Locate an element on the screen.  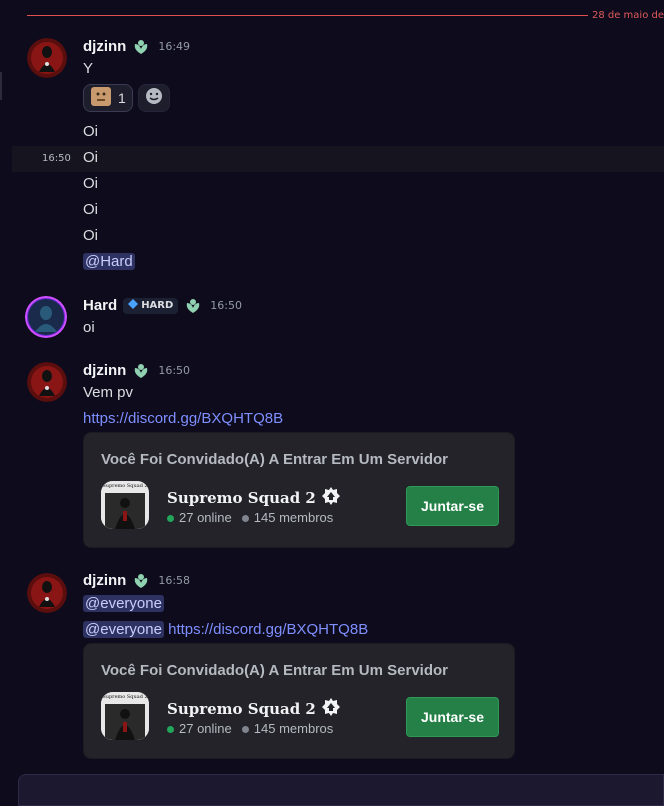
reactions-bar: 1 is located at coordinates (126, 98).